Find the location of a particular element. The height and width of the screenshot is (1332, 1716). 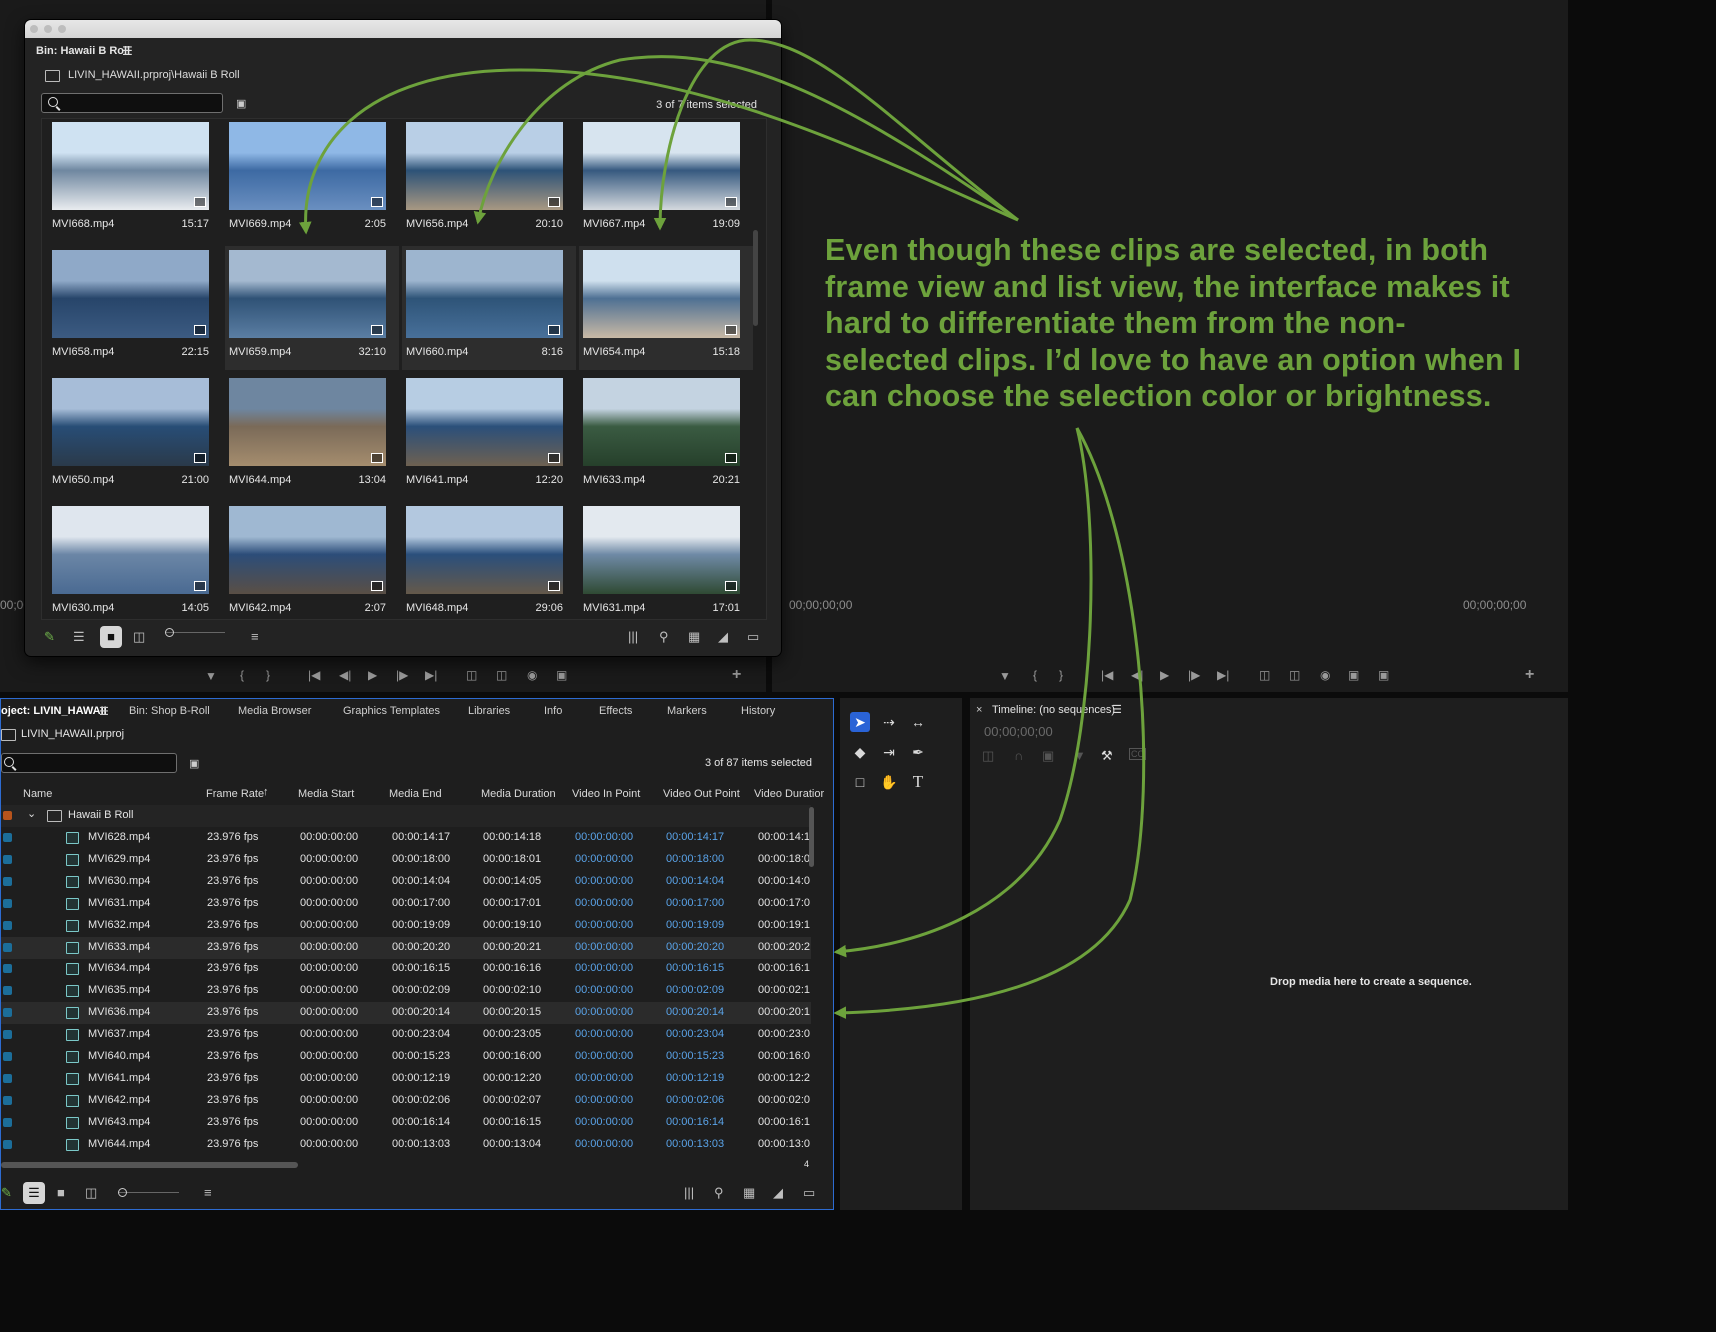

horizontal-scrollbar is located at coordinates (149, 1165).